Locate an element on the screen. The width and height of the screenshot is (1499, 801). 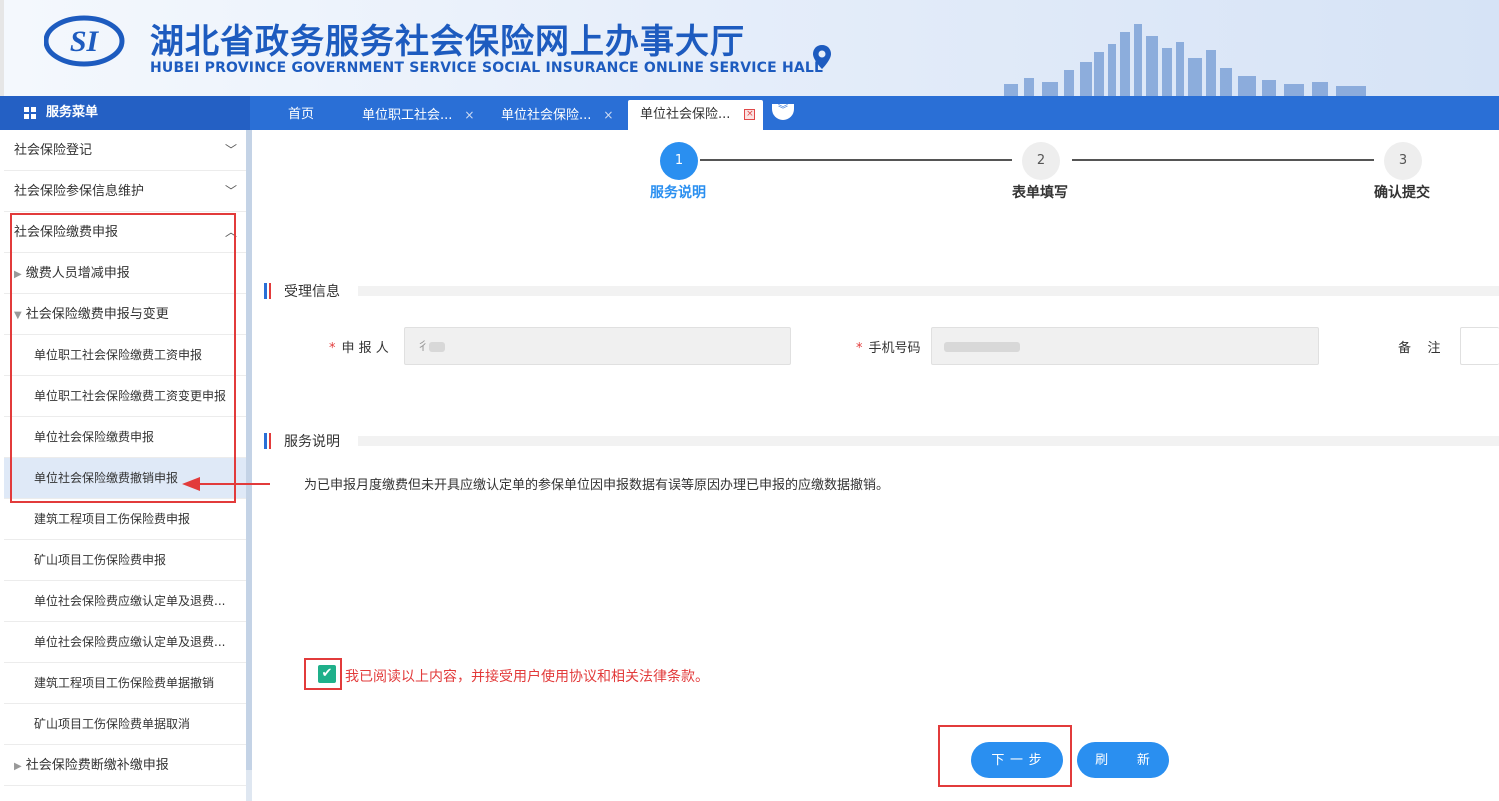
tab-salary-declare: 单位职工社会... × is located at coordinates (418, 115).